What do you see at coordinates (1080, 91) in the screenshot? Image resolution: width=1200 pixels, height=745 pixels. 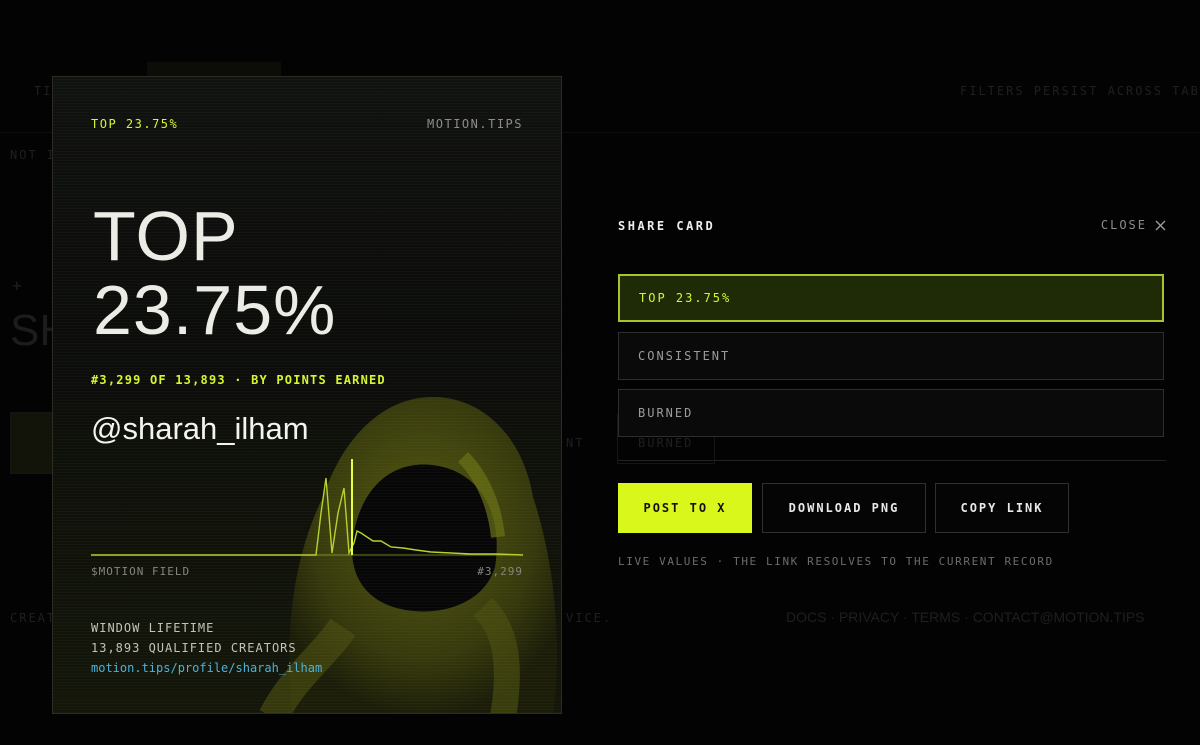 I see `background-notice: FILTERS PERSIST ACROSS TABS` at bounding box center [1080, 91].